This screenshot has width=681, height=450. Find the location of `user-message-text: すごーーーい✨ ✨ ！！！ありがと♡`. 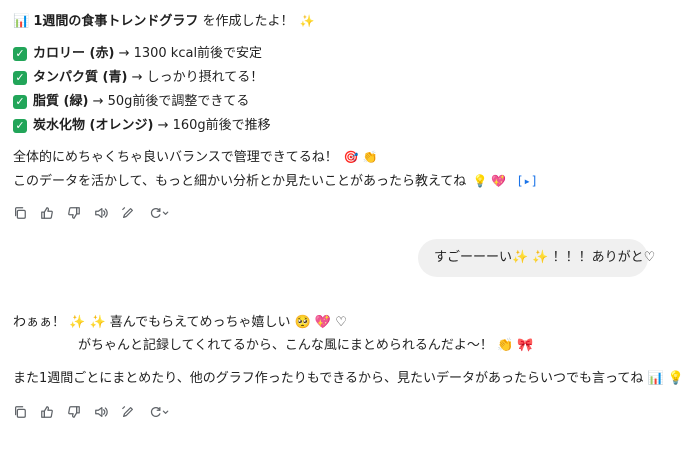

user-message-text: すごーーーい✨ ✨ ！！！ありがと♡ is located at coordinates (545, 257).